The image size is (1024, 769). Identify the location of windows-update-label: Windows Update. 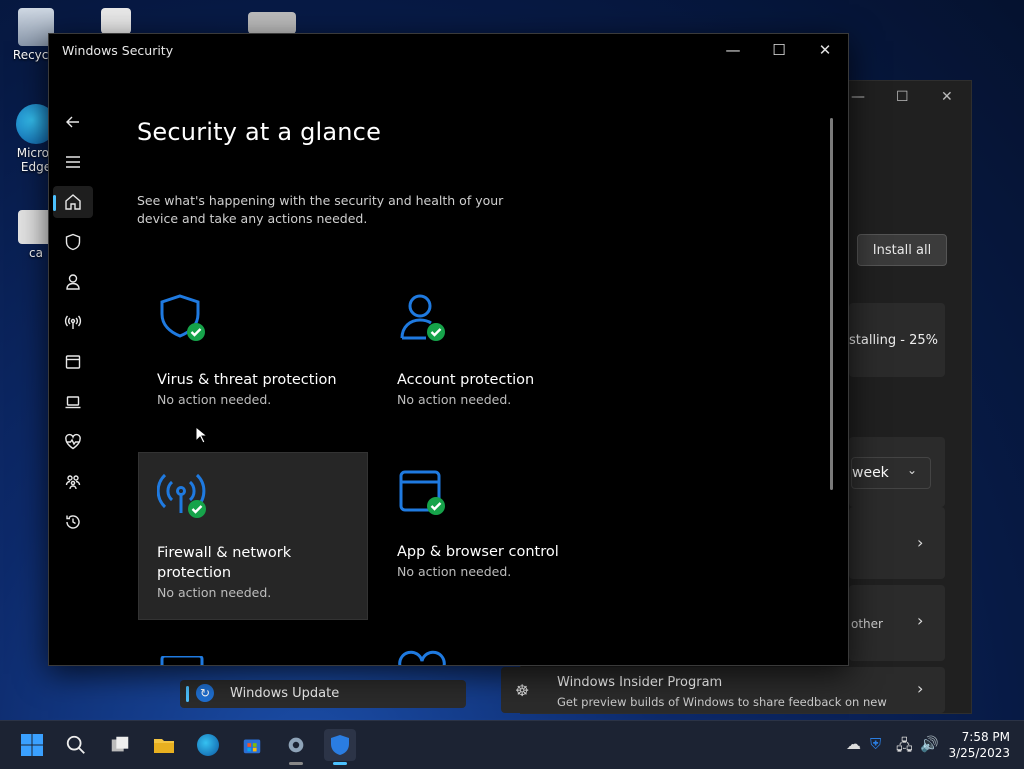
(285, 693).